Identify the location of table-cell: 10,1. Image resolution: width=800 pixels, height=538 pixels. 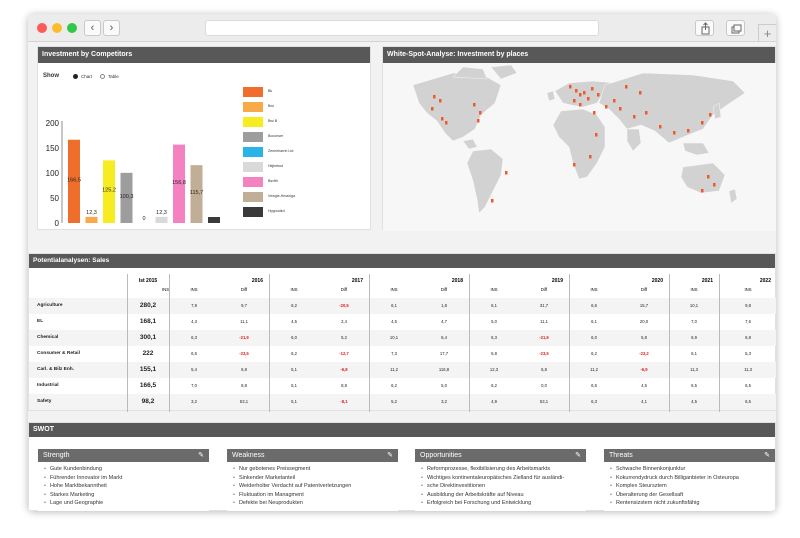
(394, 337).